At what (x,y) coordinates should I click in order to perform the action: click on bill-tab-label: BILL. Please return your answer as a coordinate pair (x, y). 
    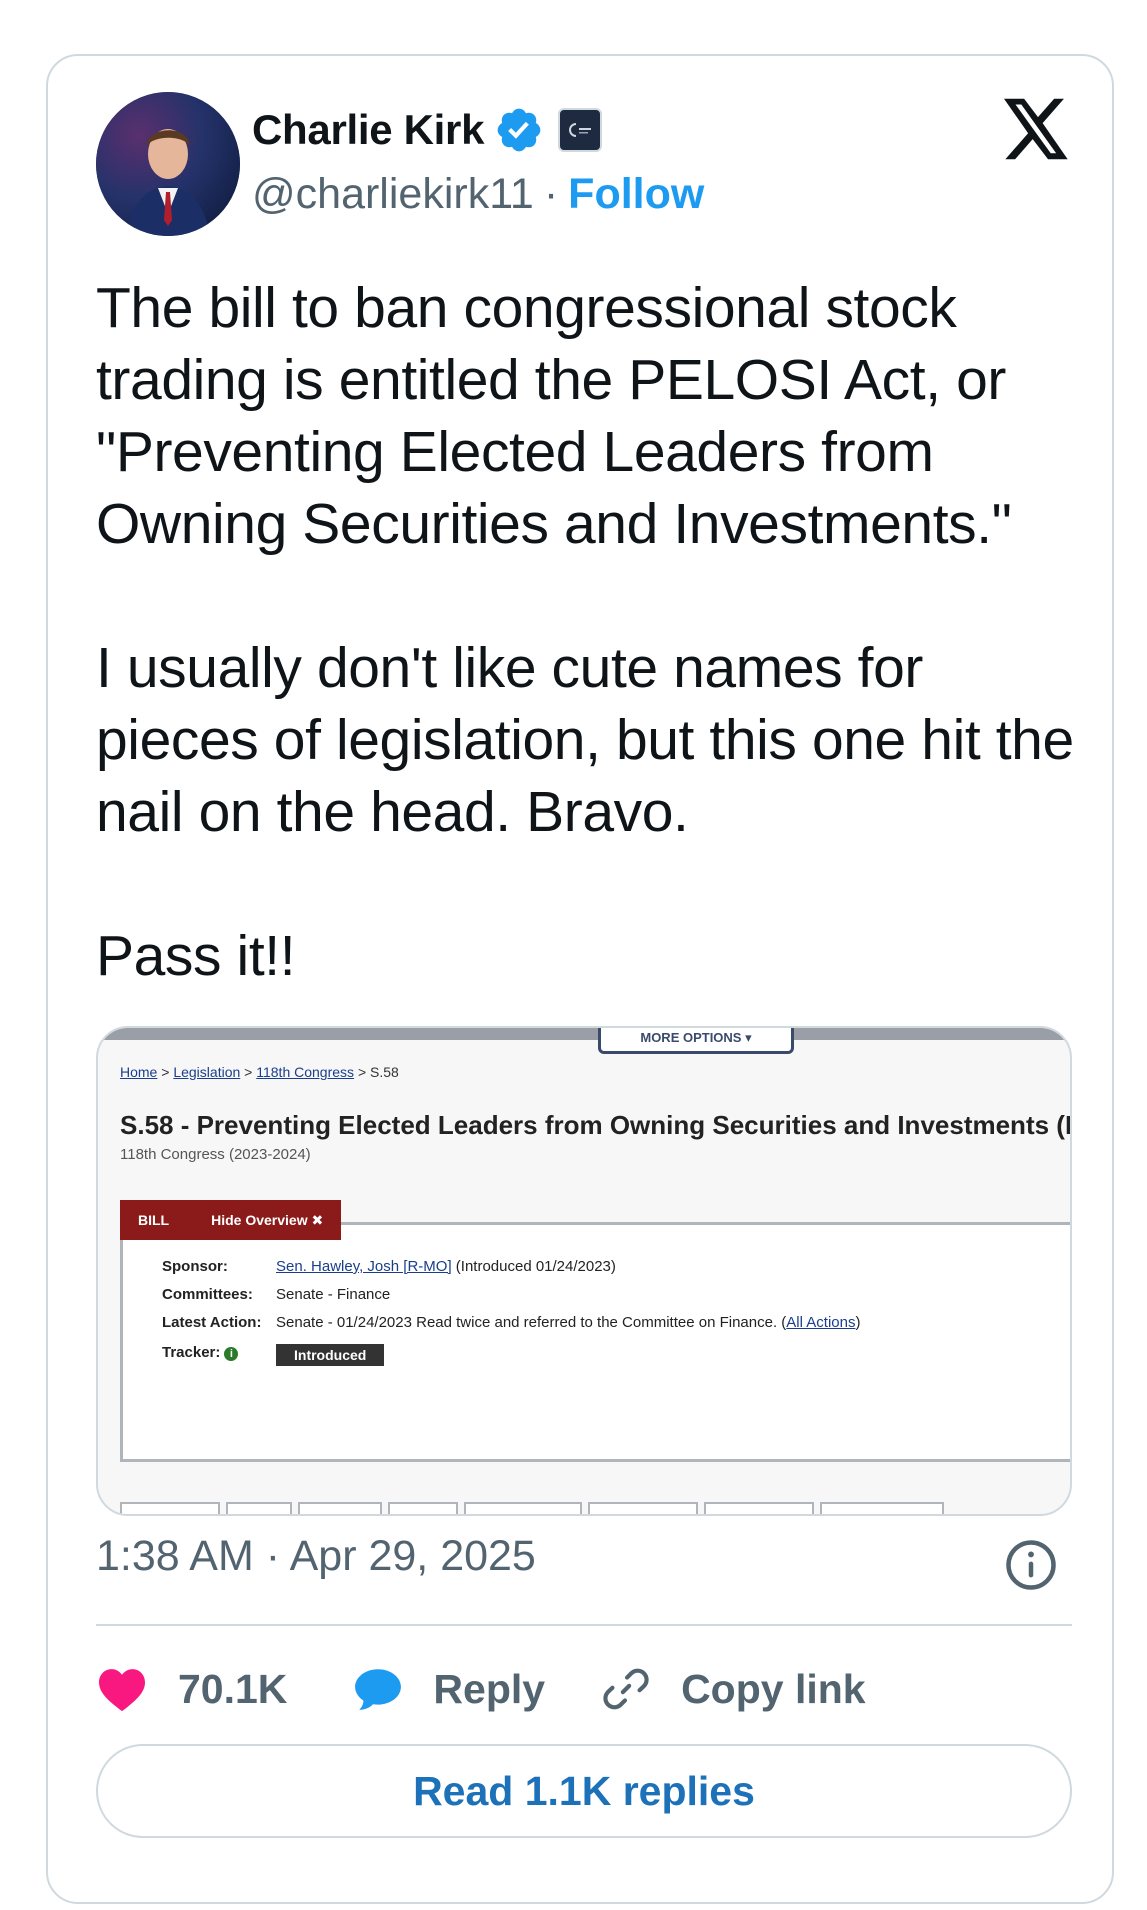
    Looking at the image, I should click on (154, 1220).